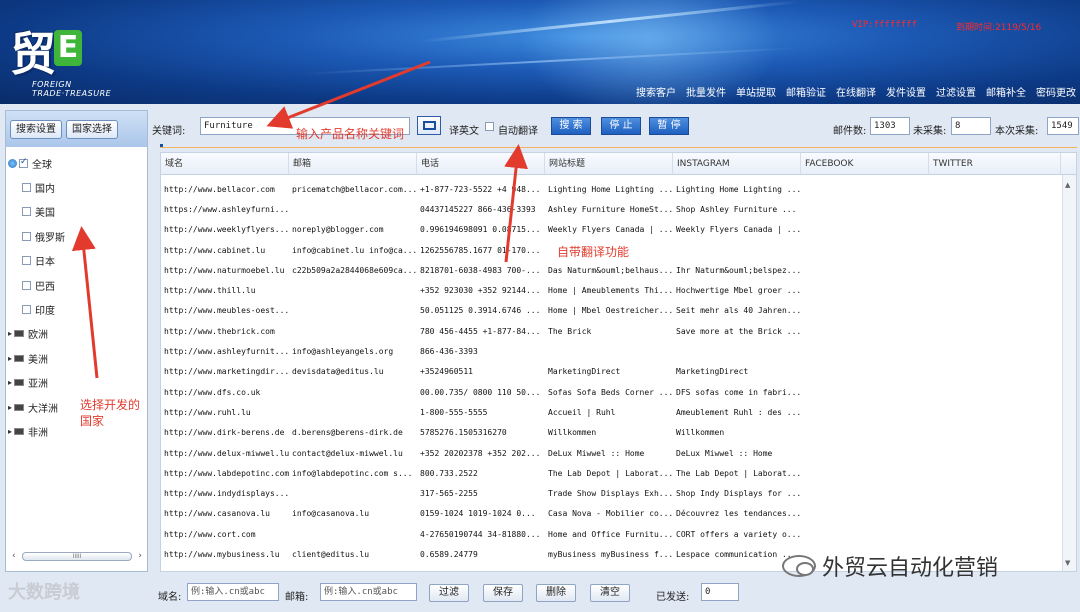 This screenshot has height=612, width=1080. What do you see at coordinates (44, 592) in the screenshot?
I see `watermark-left: 大数跨境` at bounding box center [44, 592].